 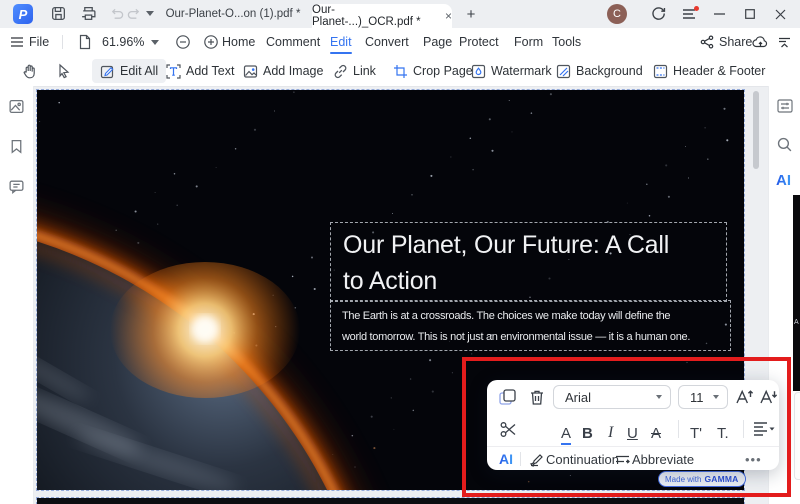 What do you see at coordinates (437, 42) in the screenshot?
I see `menu-tab-page: Page` at bounding box center [437, 42].